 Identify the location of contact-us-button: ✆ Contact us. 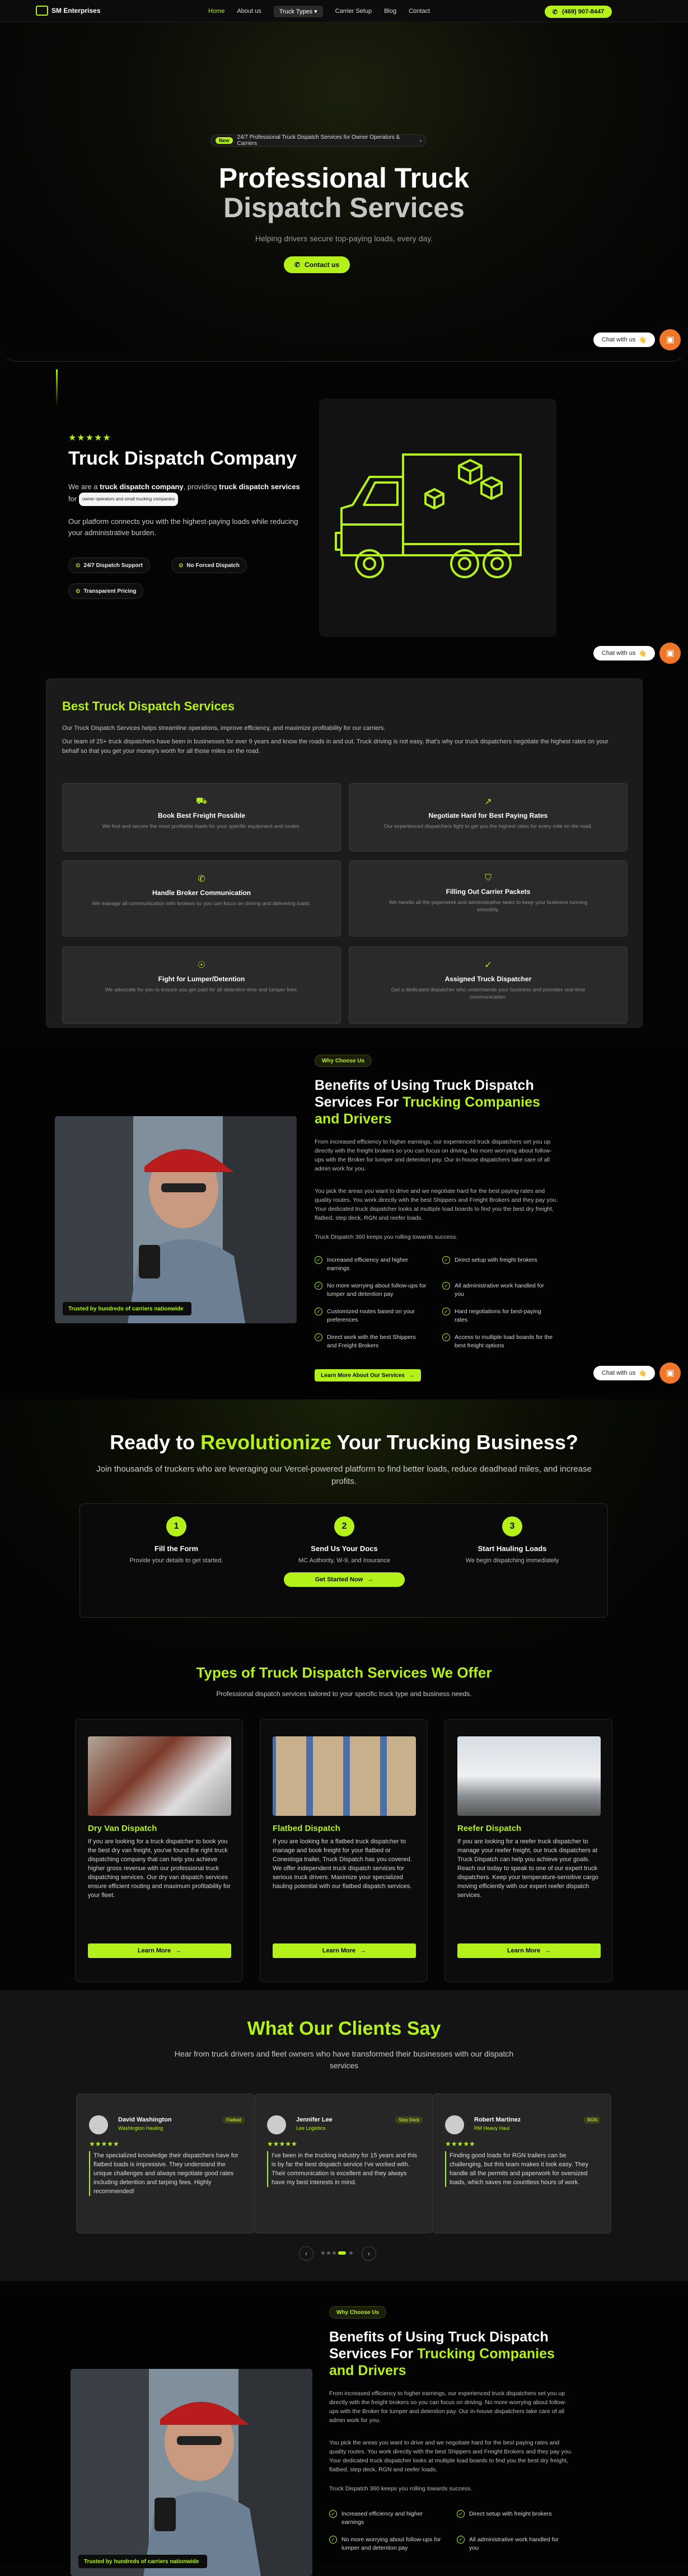
(317, 264).